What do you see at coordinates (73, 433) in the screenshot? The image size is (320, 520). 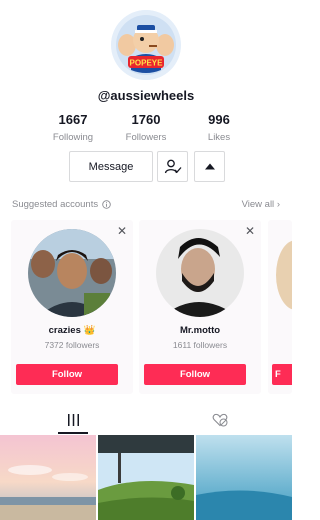 I see `active-tab-indicator` at bounding box center [73, 433].